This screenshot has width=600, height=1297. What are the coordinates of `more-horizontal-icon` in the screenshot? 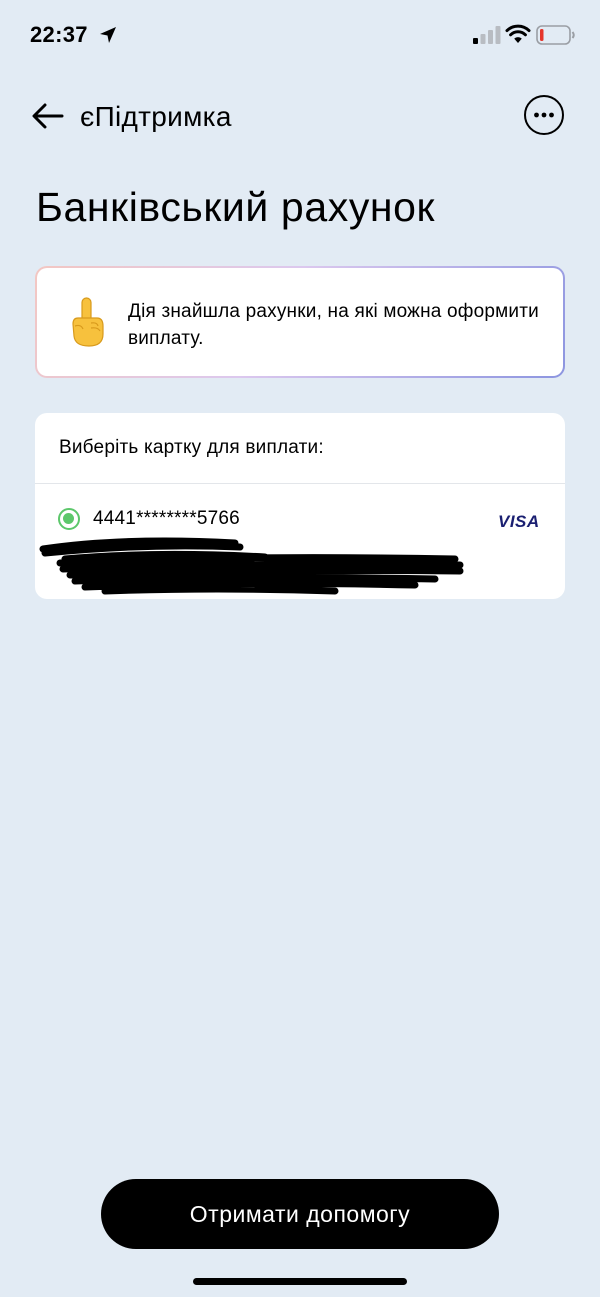 It's located at (544, 115).